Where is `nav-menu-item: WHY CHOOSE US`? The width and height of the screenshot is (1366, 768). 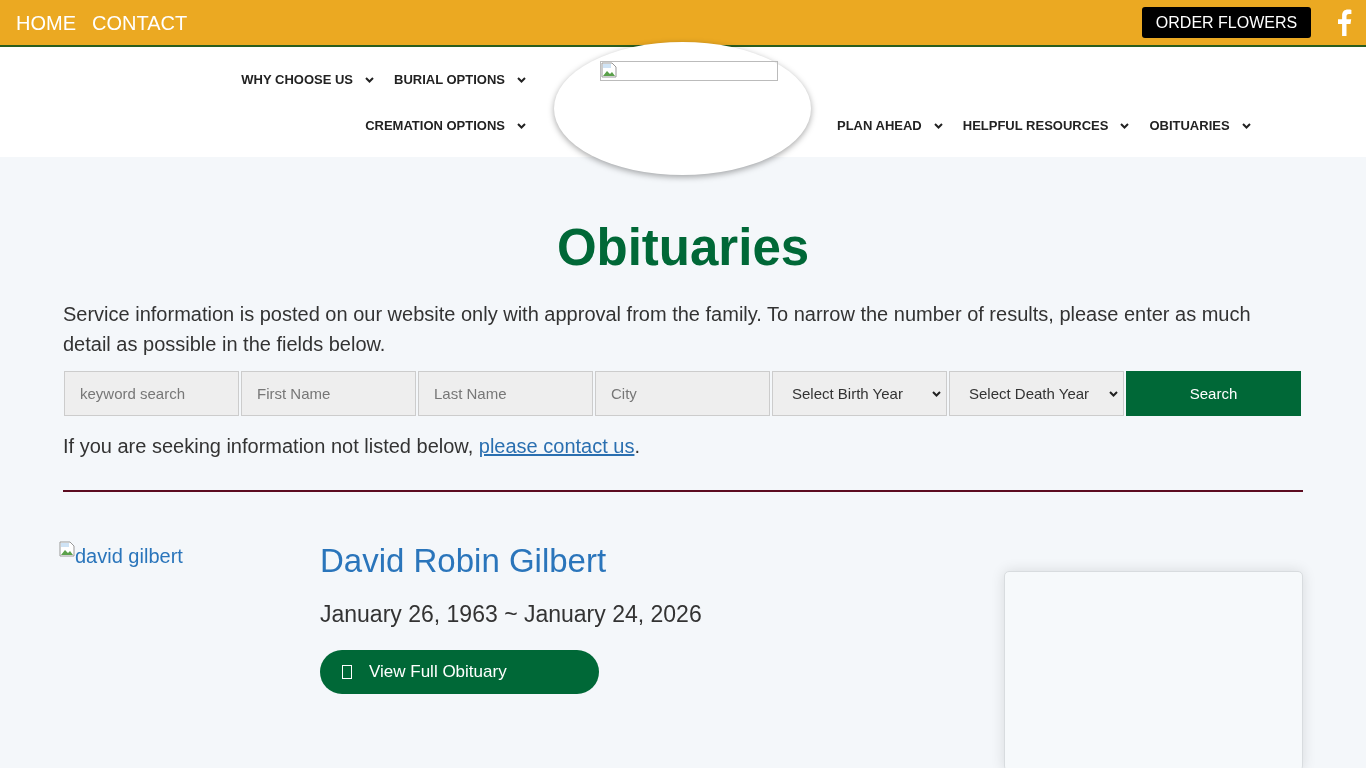 nav-menu-item: WHY CHOOSE US is located at coordinates (307, 80).